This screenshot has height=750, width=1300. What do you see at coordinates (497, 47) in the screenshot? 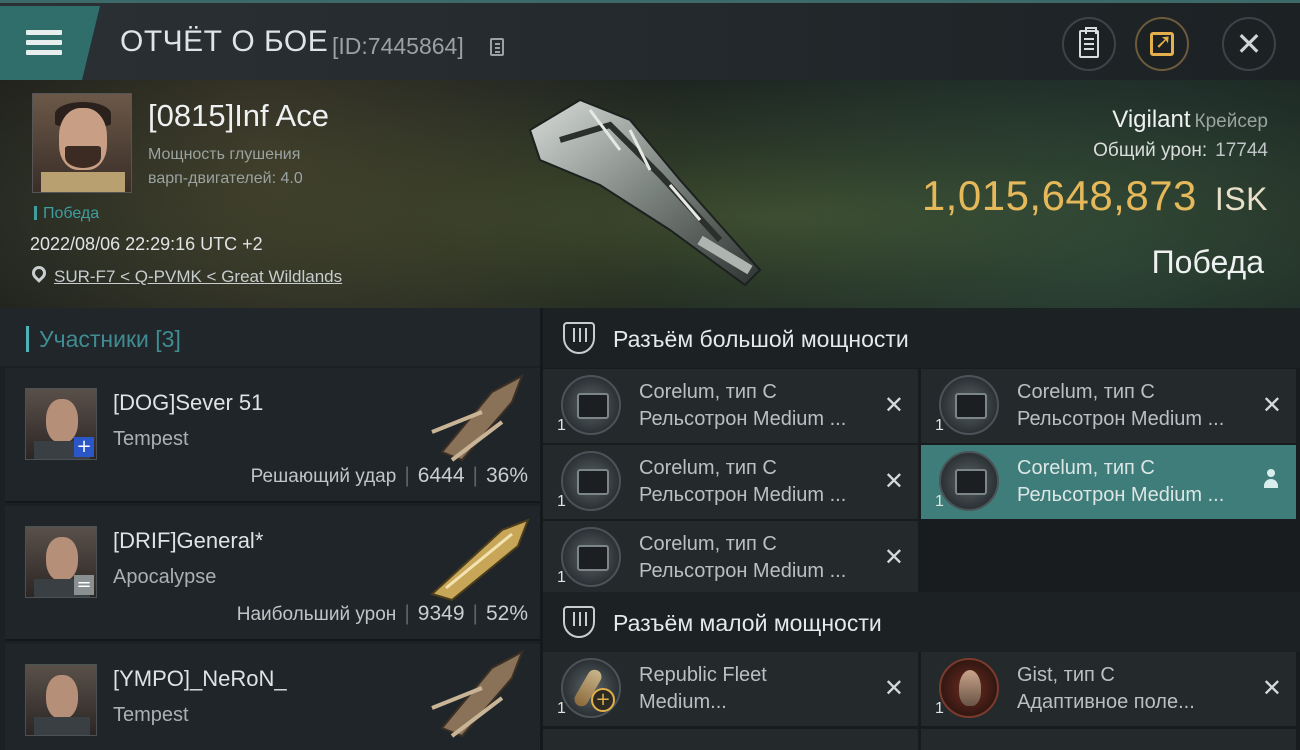
I see `copy-icon` at bounding box center [497, 47].